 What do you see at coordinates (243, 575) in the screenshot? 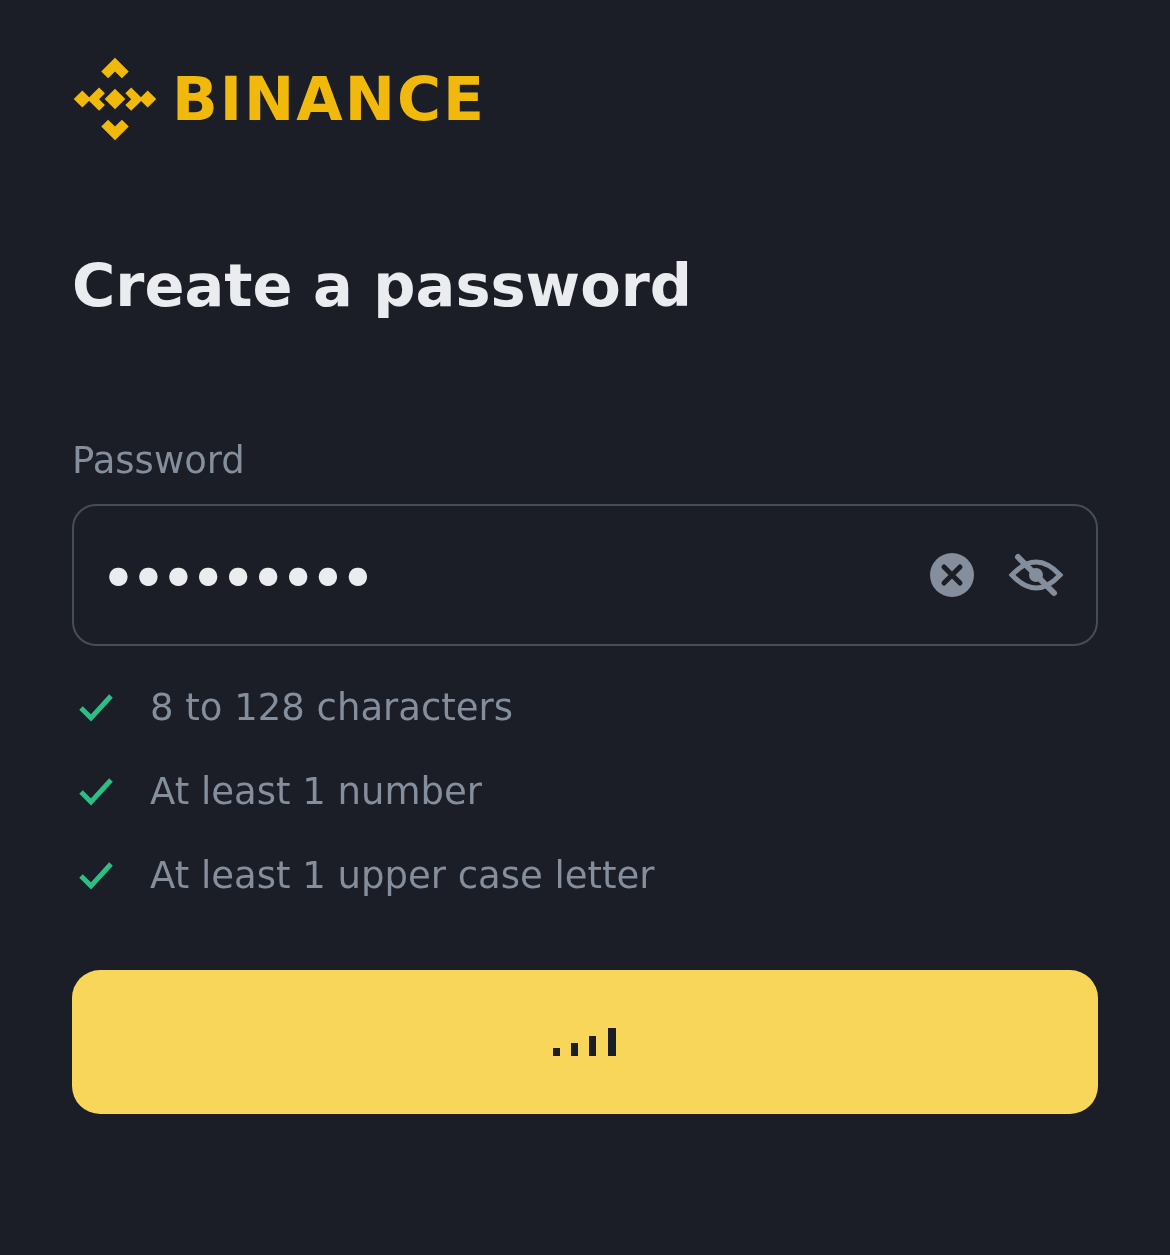
I see `password-value: ●●●●●●●●●` at bounding box center [243, 575].